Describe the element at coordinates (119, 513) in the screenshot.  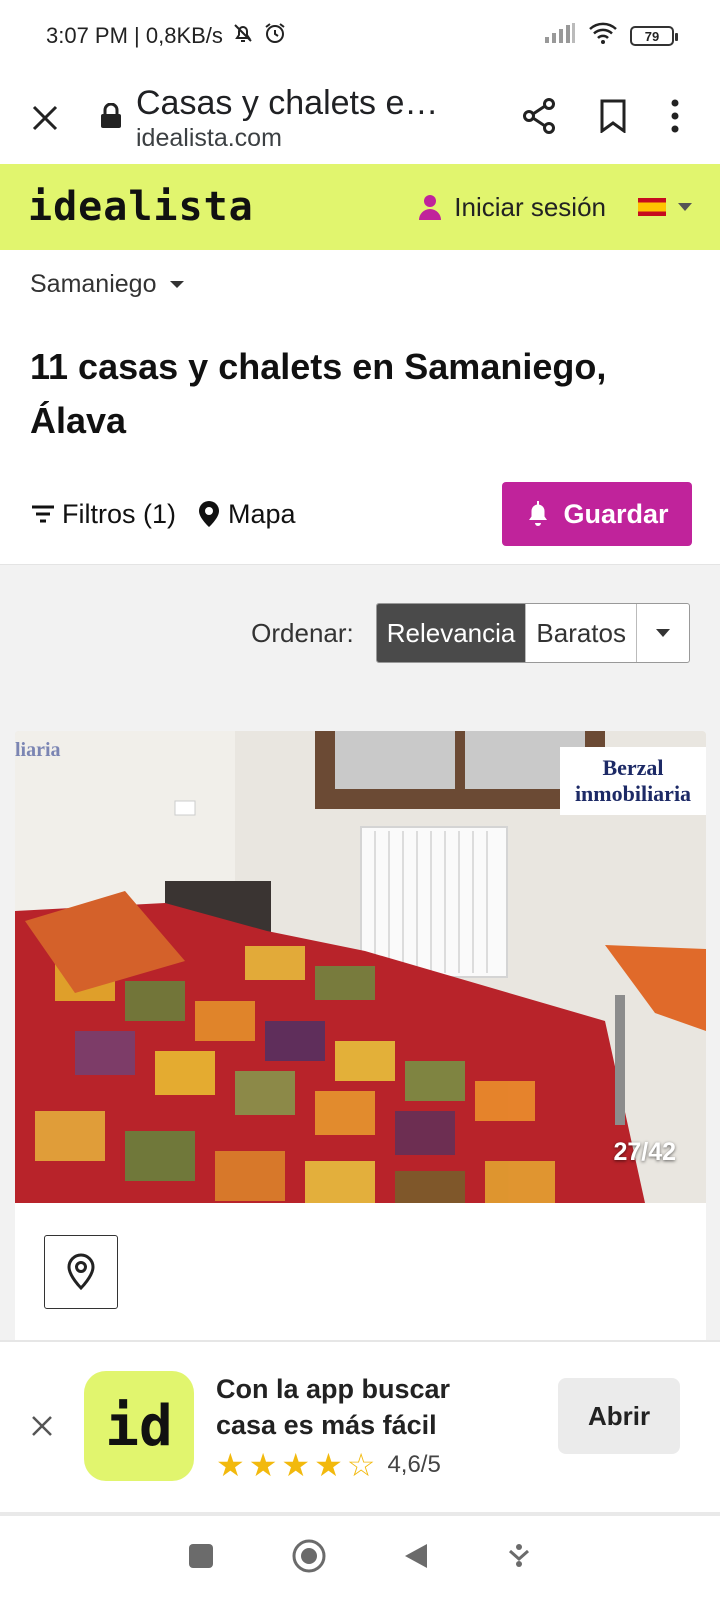
I see `filters-label: Filtros (1)` at that location.